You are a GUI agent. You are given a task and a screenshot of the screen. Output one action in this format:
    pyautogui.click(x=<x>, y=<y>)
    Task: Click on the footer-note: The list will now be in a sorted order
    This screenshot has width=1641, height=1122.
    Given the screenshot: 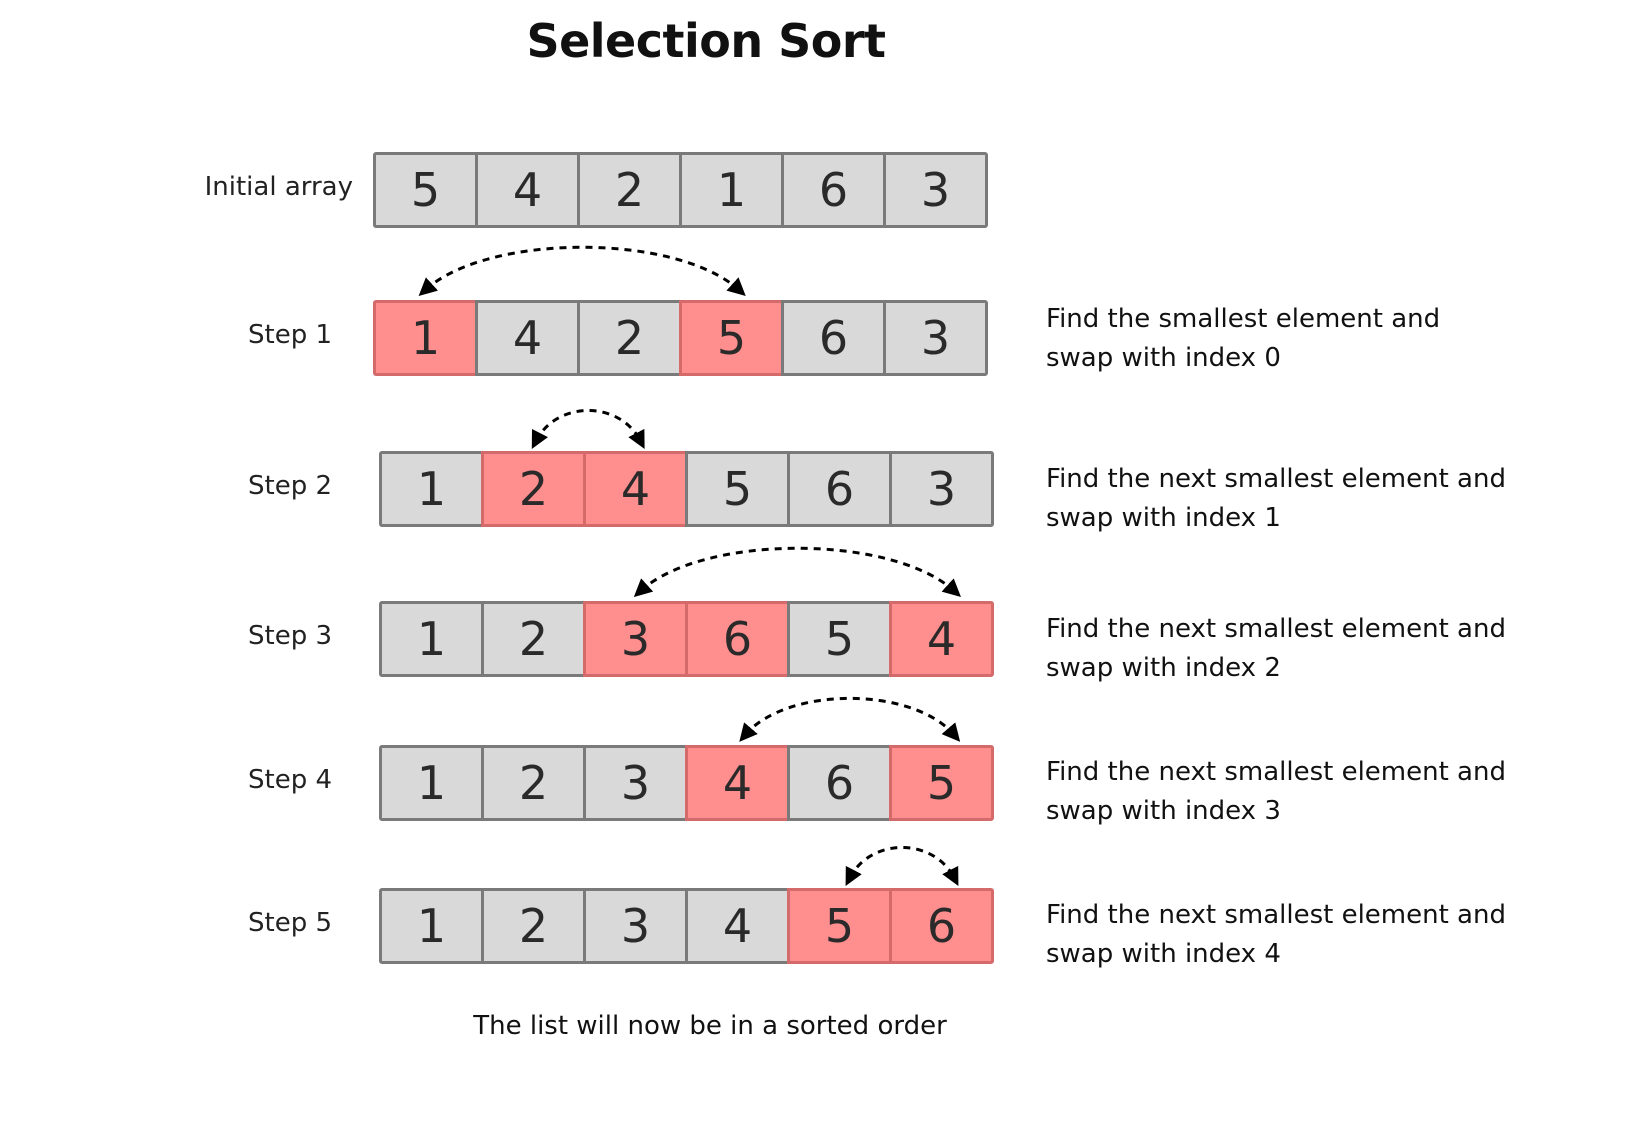 What is the action you would take?
    pyautogui.click(x=710, y=1026)
    